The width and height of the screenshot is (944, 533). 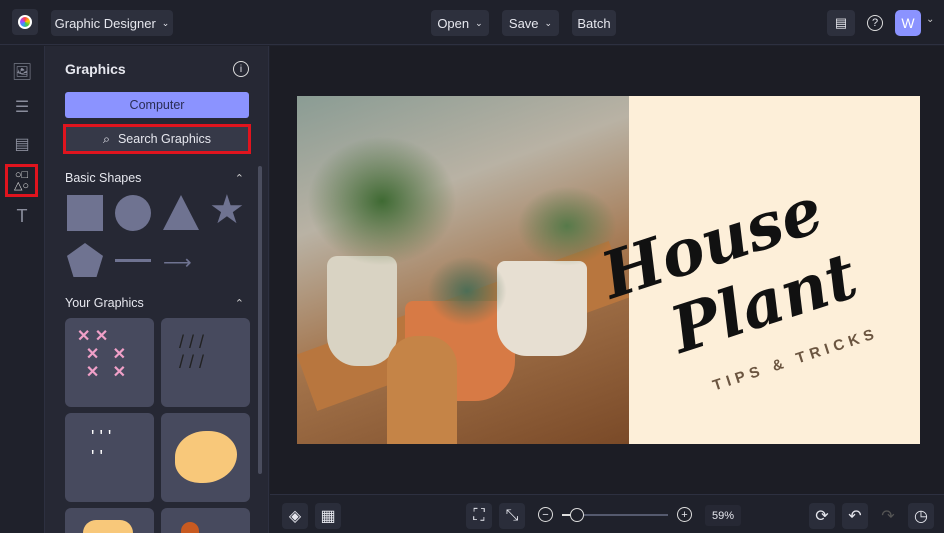 I want to click on graphic-tile-crosses: ✕ ✕ ✕ ✕ ✕ ✕, so click(x=109, y=362).